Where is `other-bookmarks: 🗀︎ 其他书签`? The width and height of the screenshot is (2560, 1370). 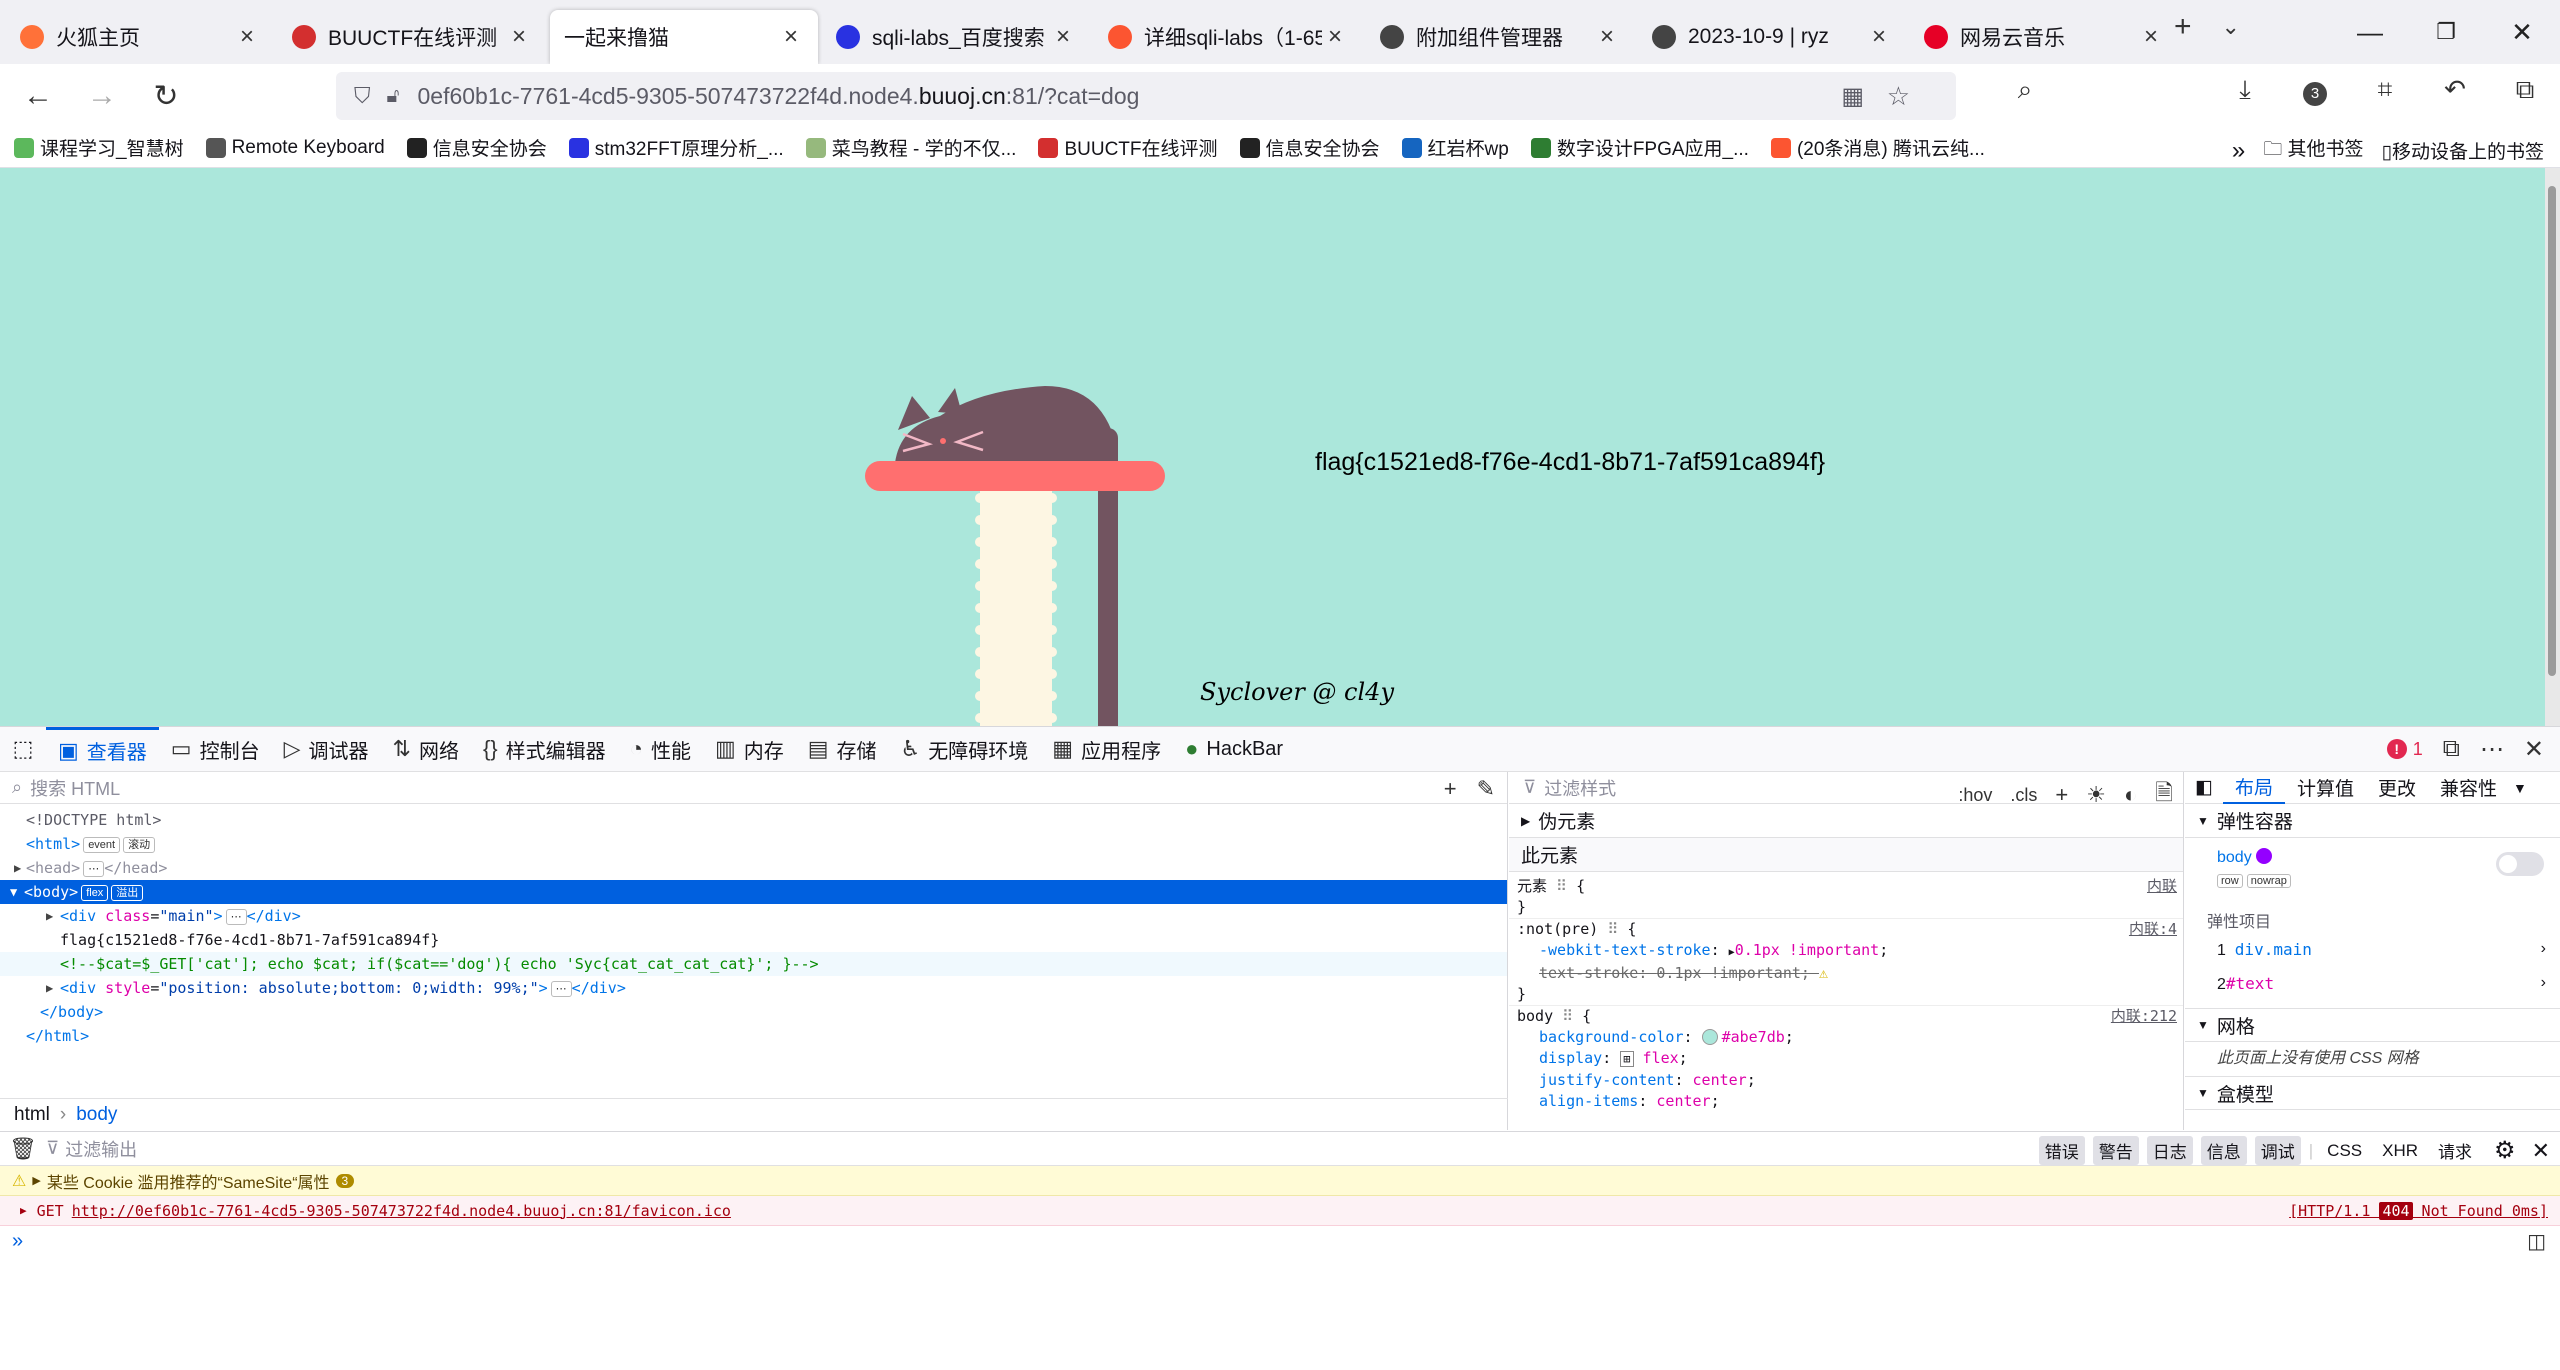 other-bookmarks: 🗀︎ 其他书签 is located at coordinates (2313, 150).